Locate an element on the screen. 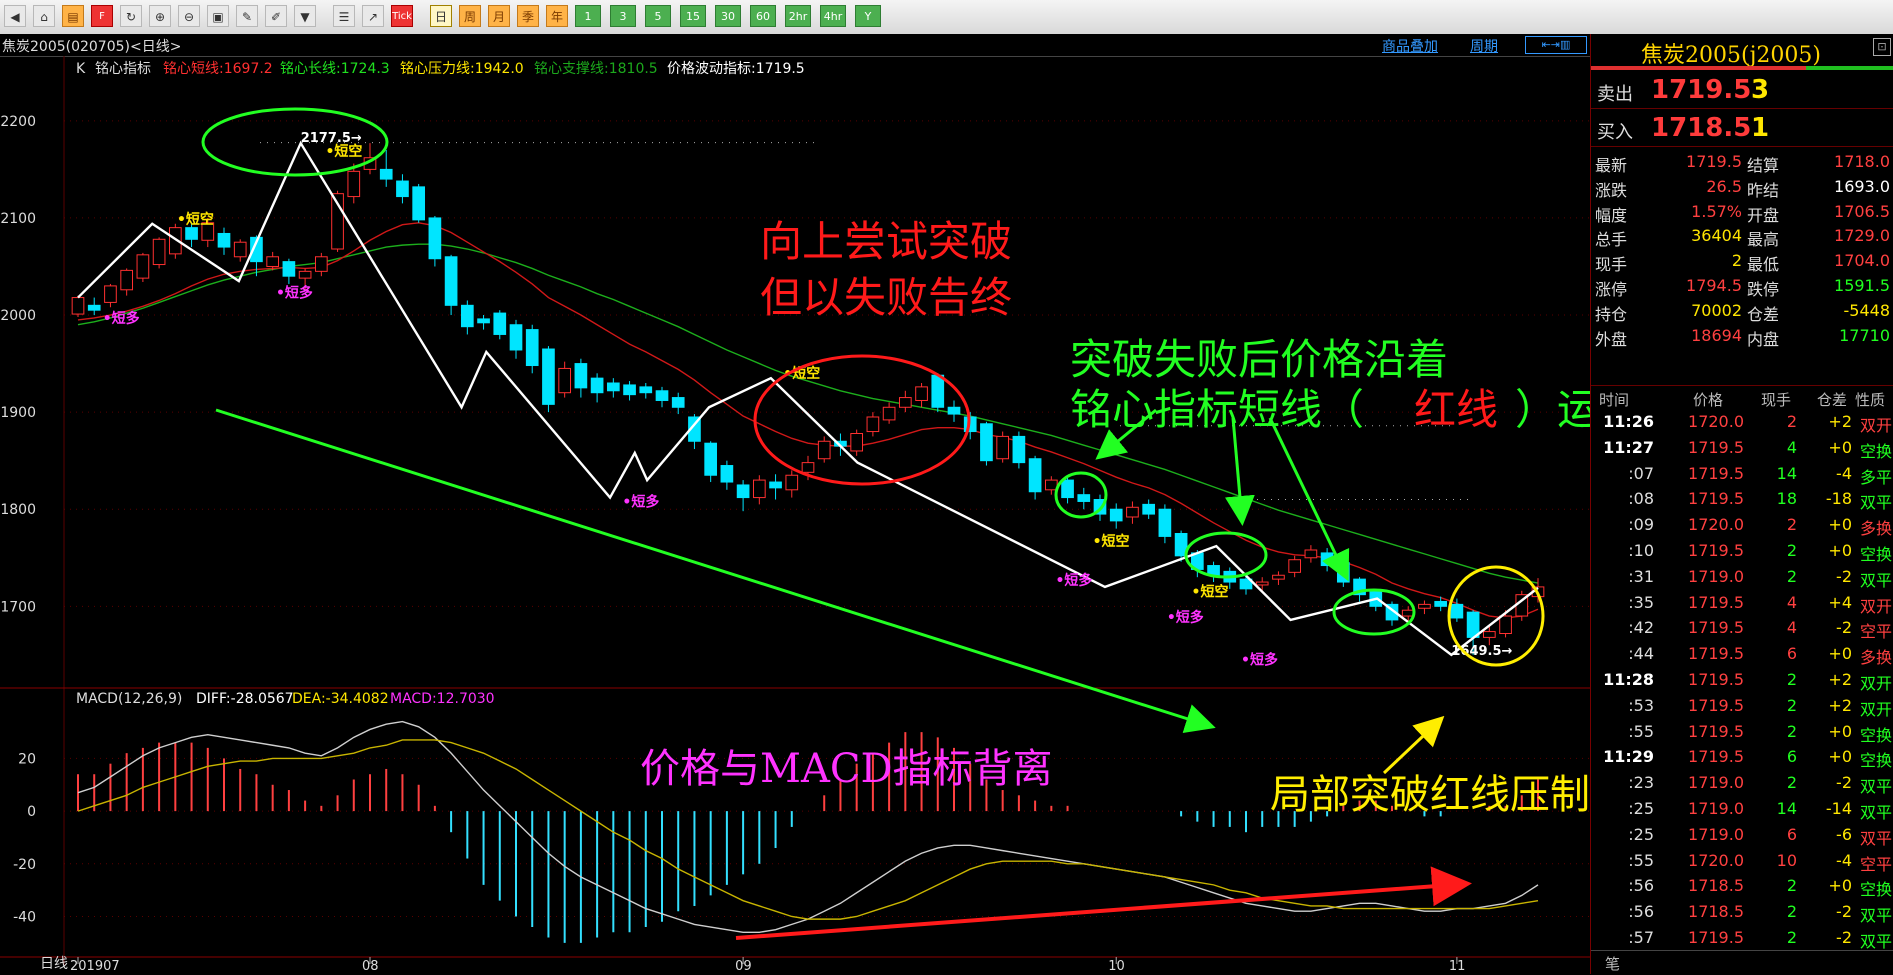 The height and width of the screenshot is (975, 1893). tick-row: :35 1719.5 4 +4 双开 is located at coordinates (1742, 605).